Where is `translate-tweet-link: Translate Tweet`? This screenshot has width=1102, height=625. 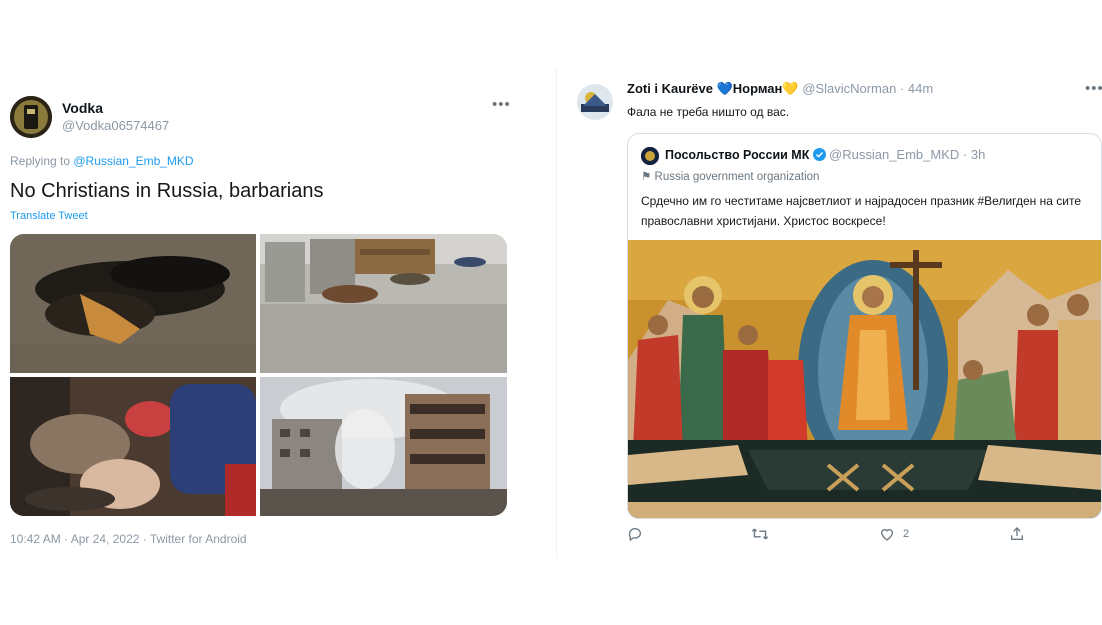 translate-tweet-link: Translate Tweet is located at coordinates (49, 216).